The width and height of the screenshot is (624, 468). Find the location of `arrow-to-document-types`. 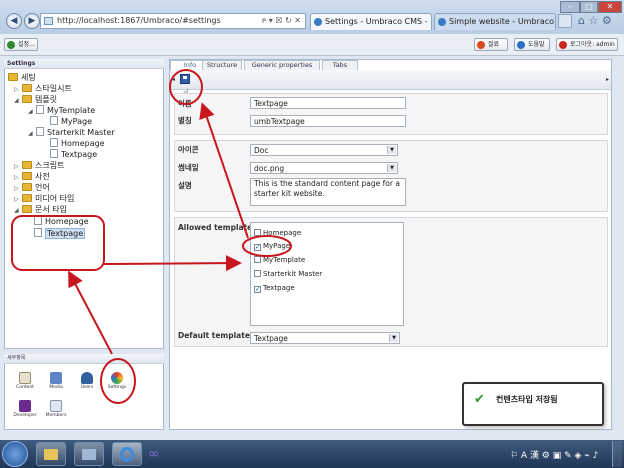

arrow-to-document-types is located at coordinates (90, 312).